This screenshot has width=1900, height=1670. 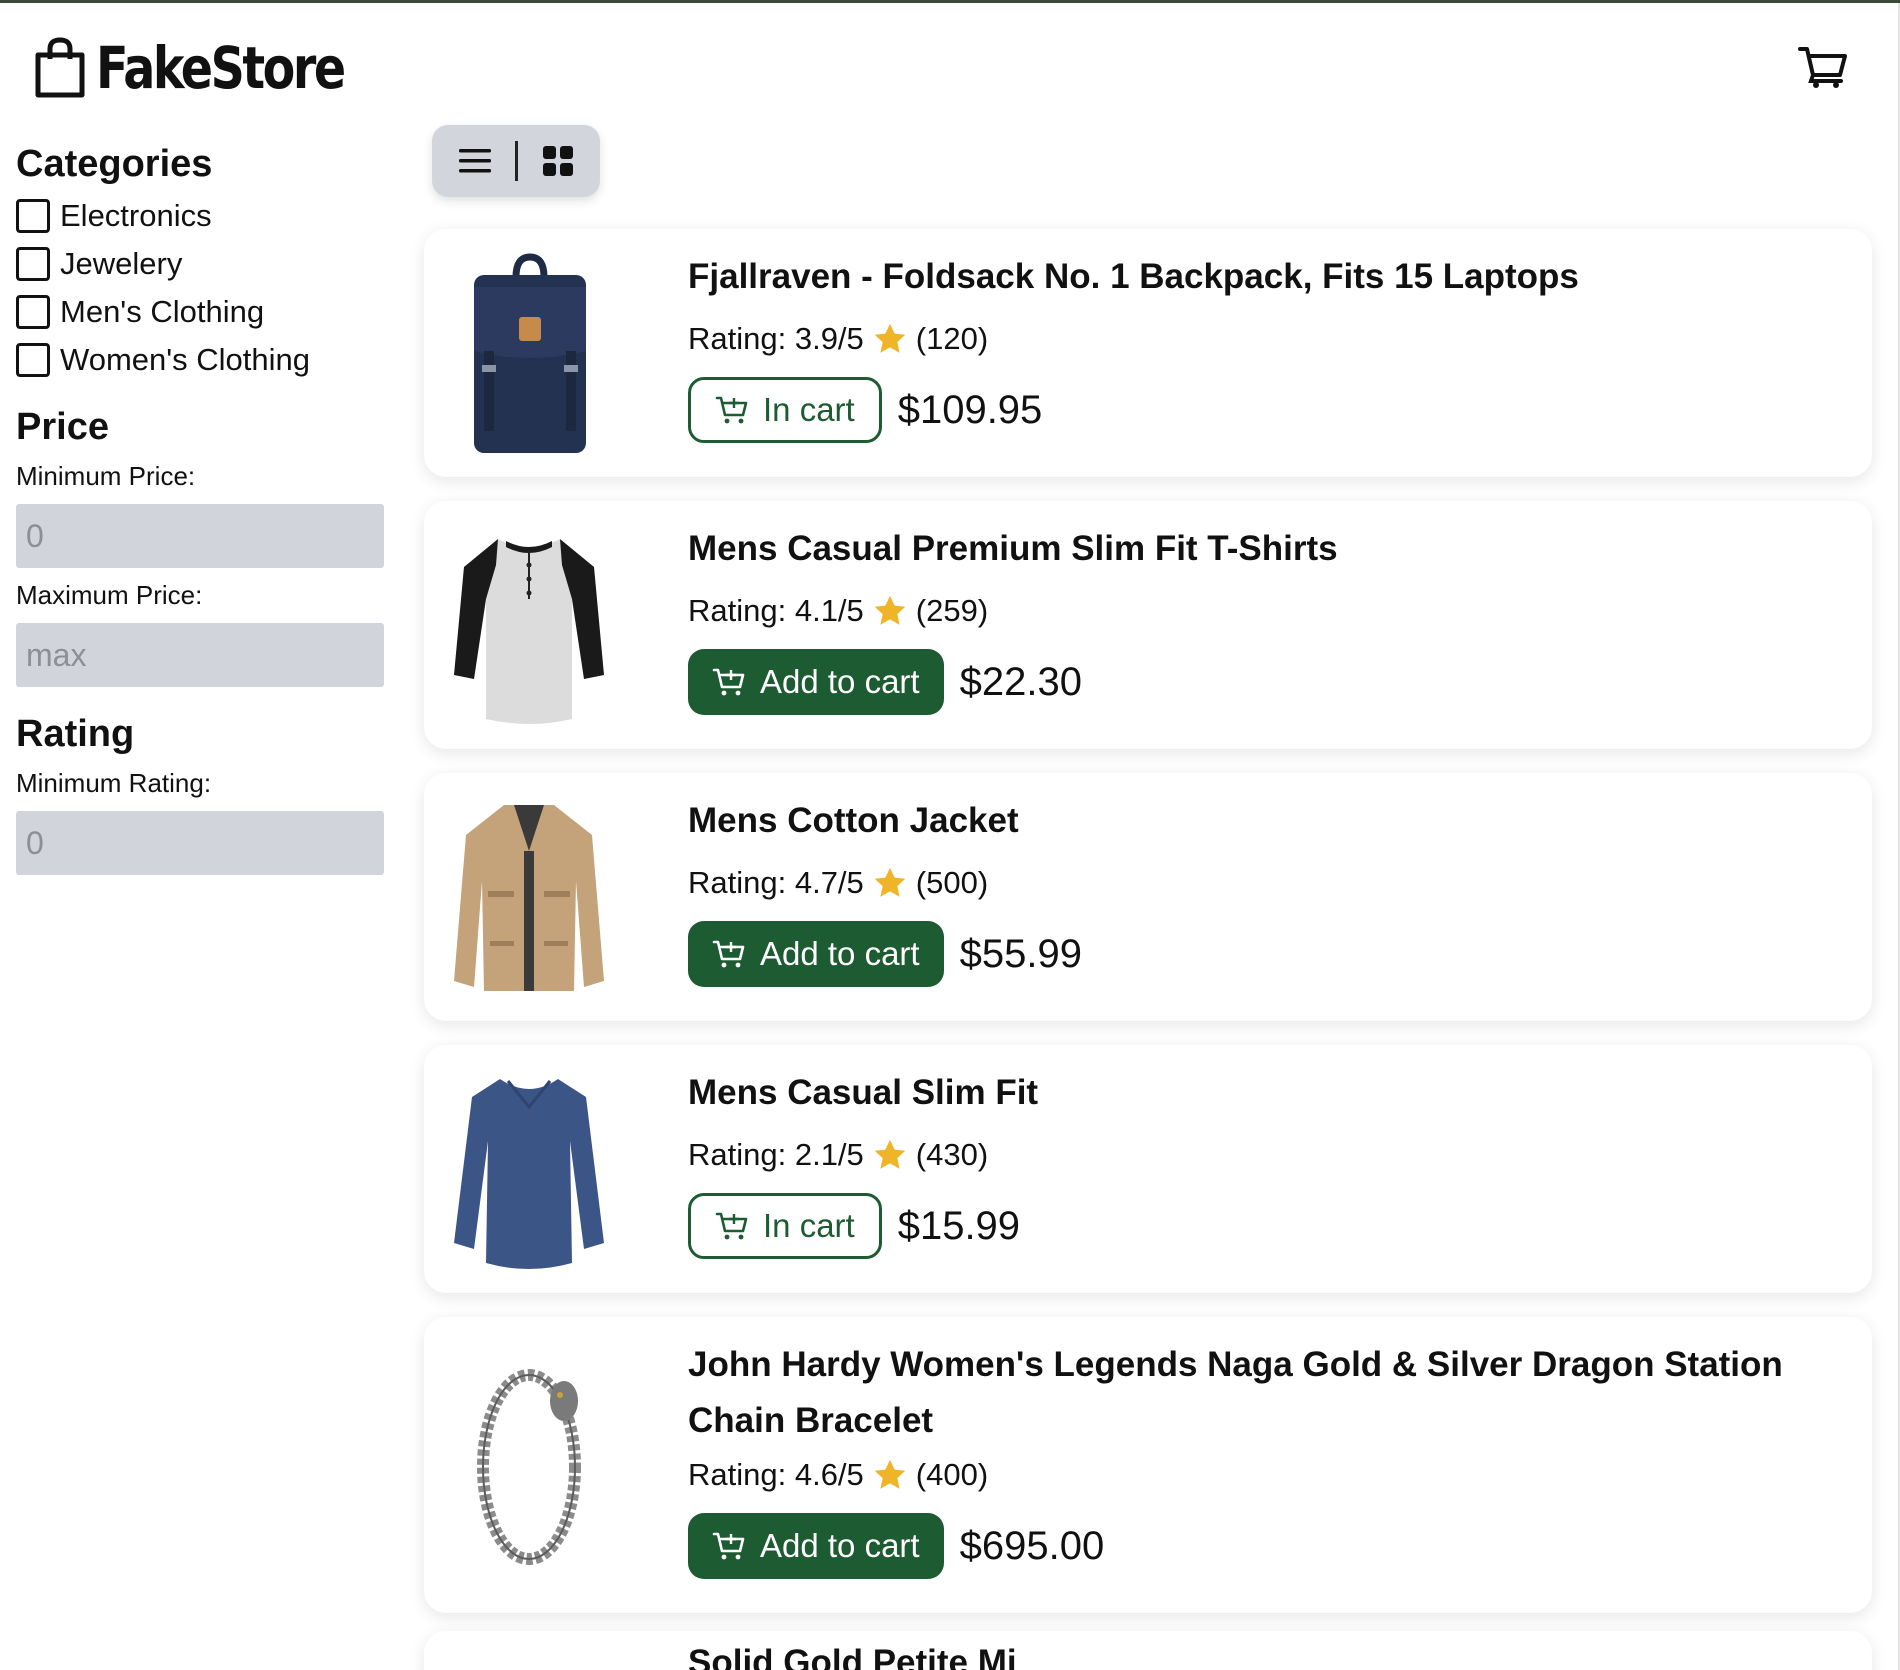 I want to click on rating-text: Rating: 4.1/5, so click(x=776, y=610).